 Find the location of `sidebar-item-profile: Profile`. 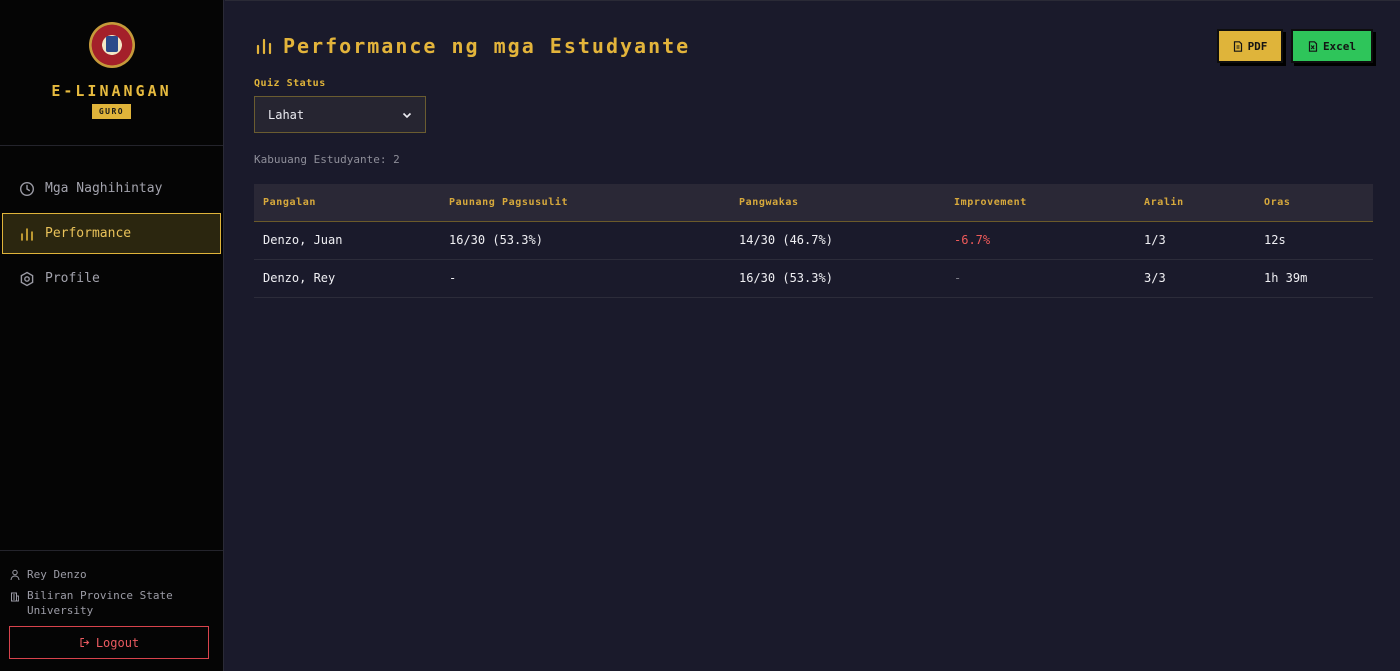

sidebar-item-profile: Profile is located at coordinates (111, 278).